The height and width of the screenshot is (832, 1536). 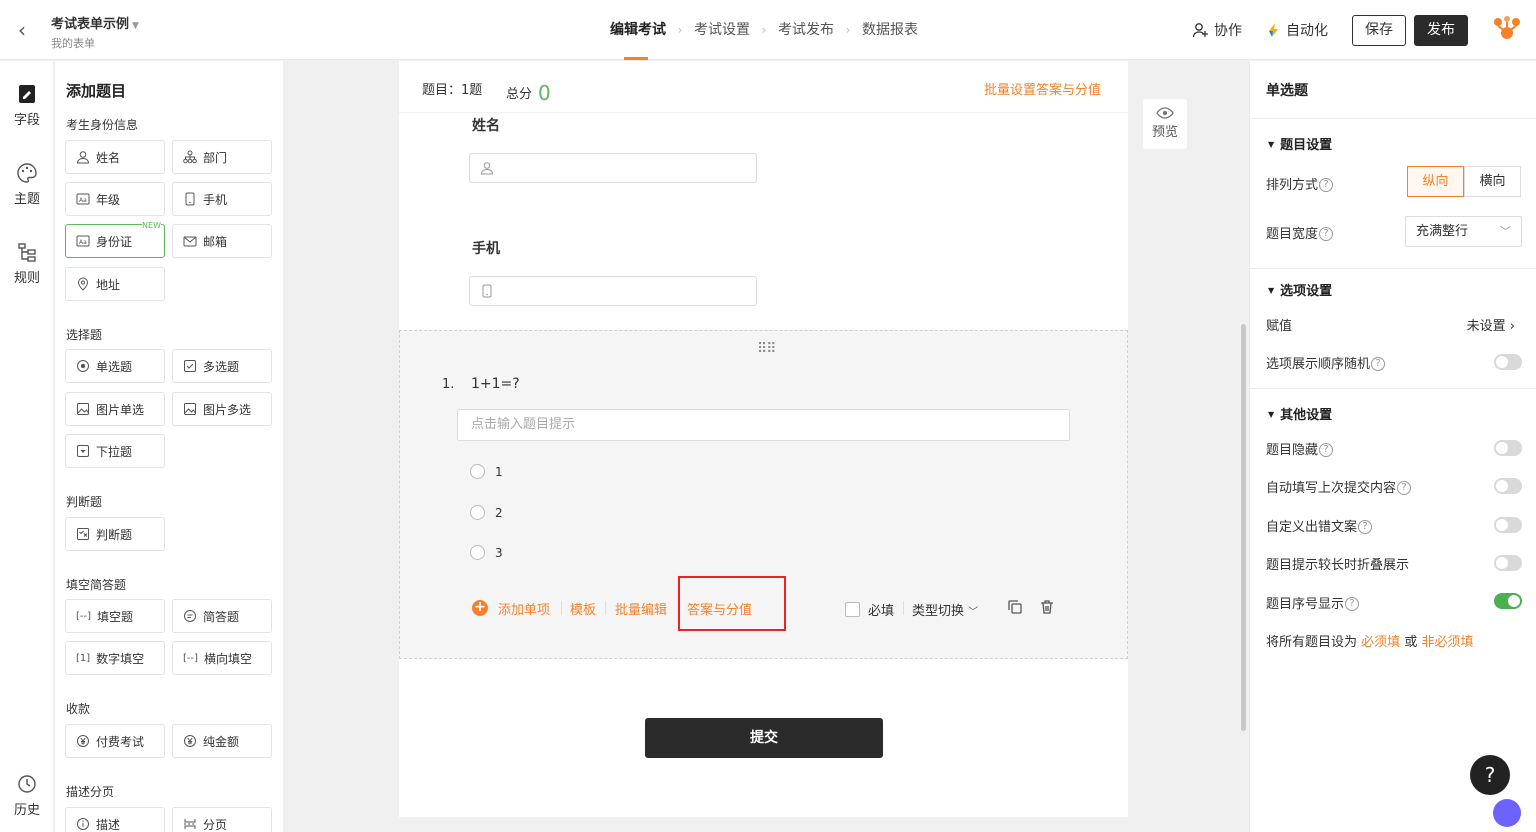 What do you see at coordinates (222, 658) in the screenshot?
I see `field-h-blank-button: [--] 横向填空` at bounding box center [222, 658].